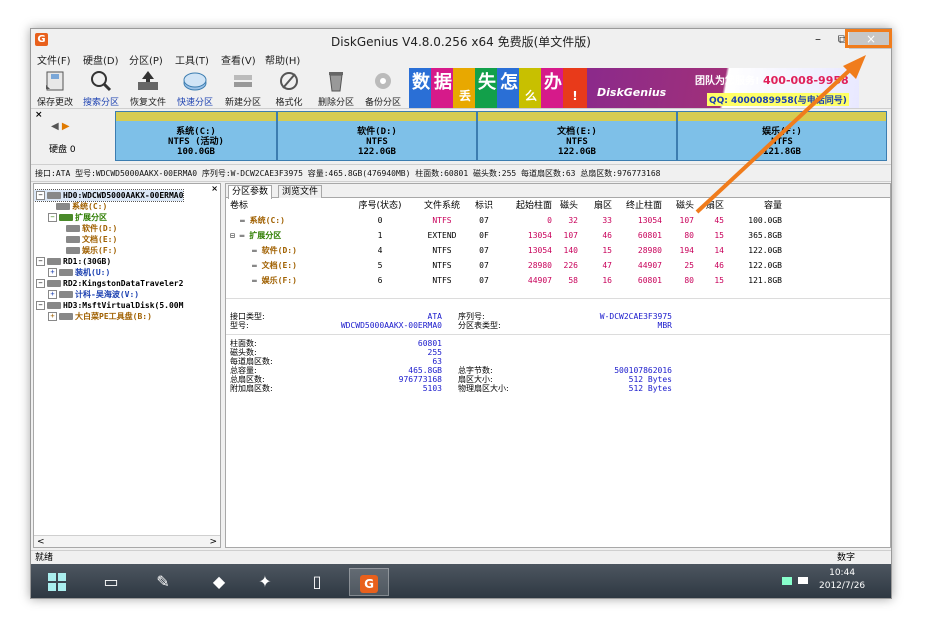 The width and height of the screenshot is (926, 627). What do you see at coordinates (573, 220) in the screenshot?
I see `table-cell: 32` at bounding box center [573, 220].